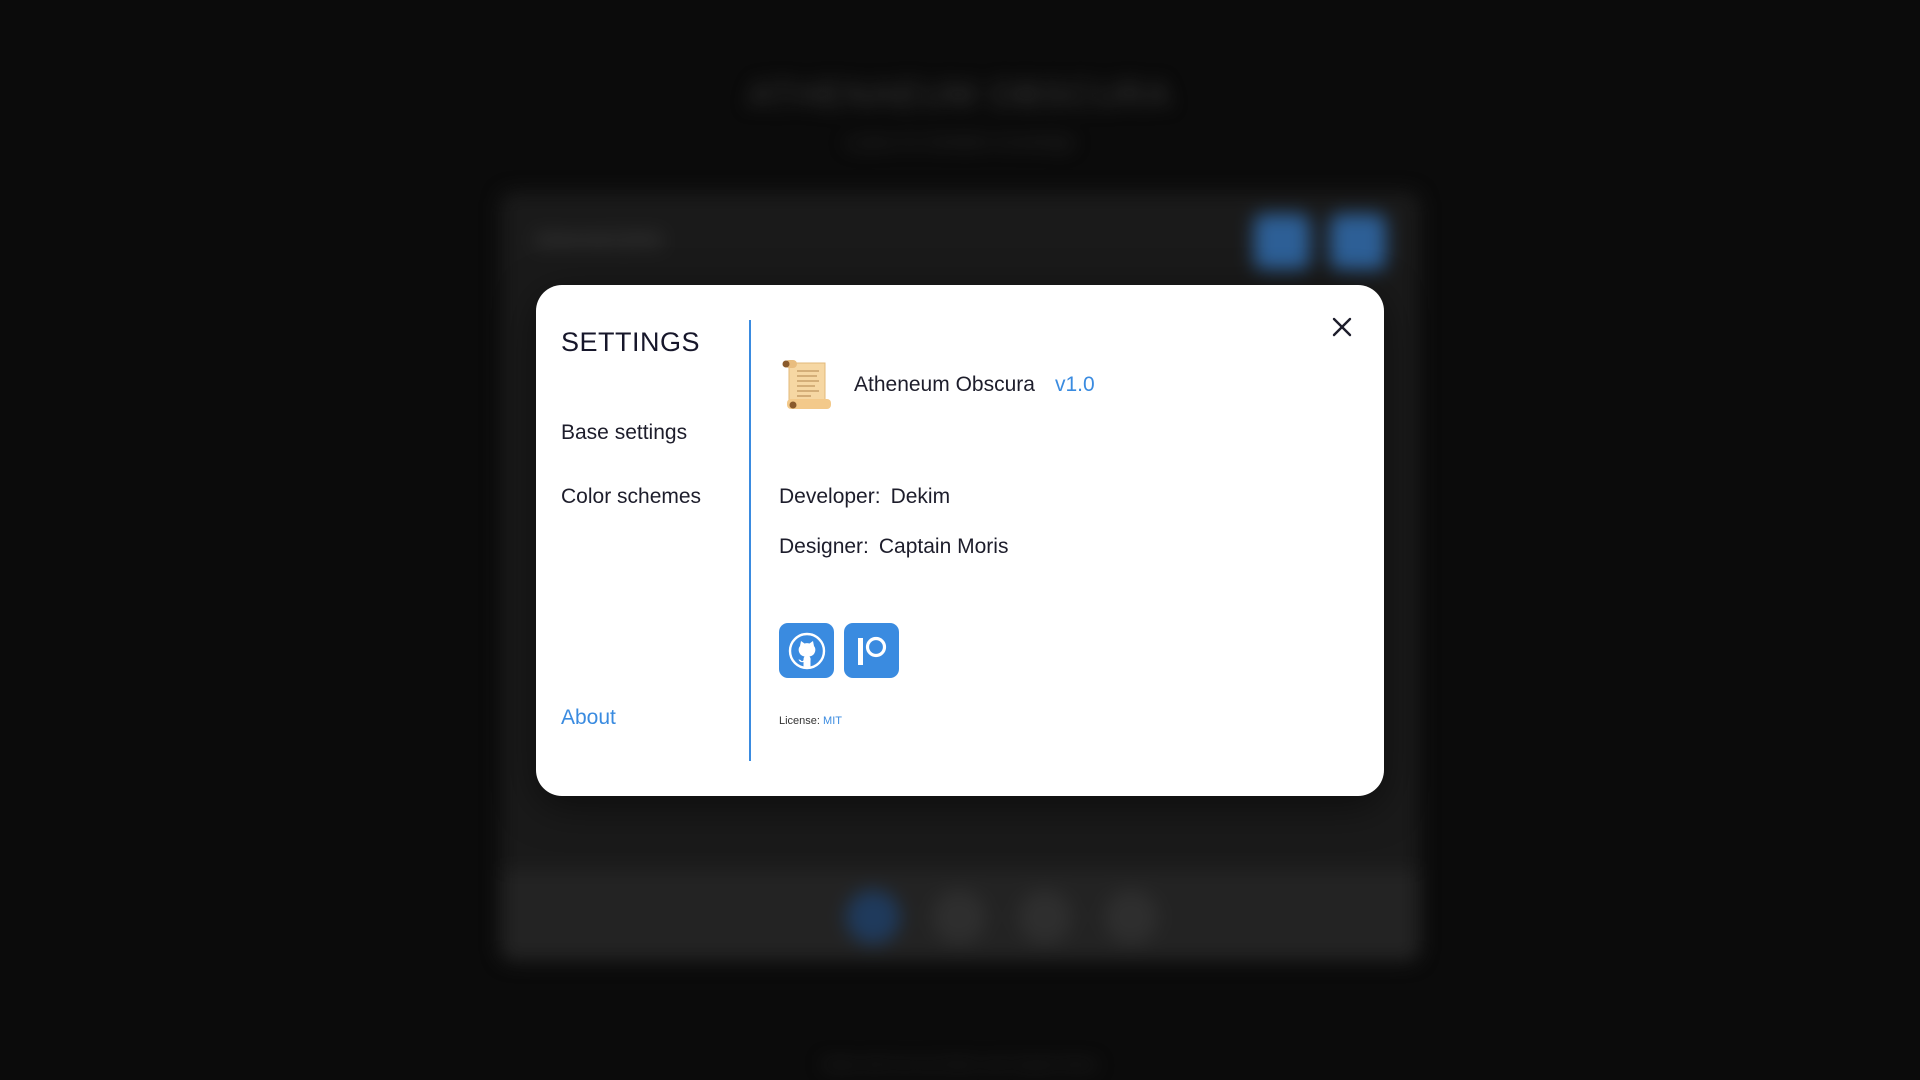 This screenshot has width=1920, height=1080. Describe the element at coordinates (1074, 384) in the screenshot. I see `app-version: v1.0` at that location.